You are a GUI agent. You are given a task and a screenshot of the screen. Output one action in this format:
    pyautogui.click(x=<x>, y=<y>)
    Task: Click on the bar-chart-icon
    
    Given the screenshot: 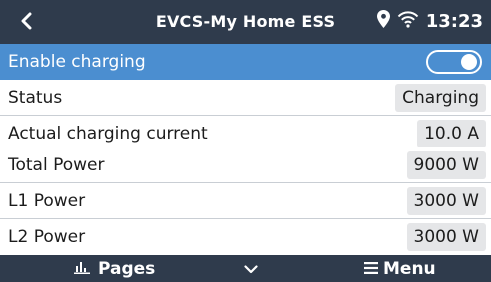 What is the action you would take?
    pyautogui.click(x=82, y=269)
    